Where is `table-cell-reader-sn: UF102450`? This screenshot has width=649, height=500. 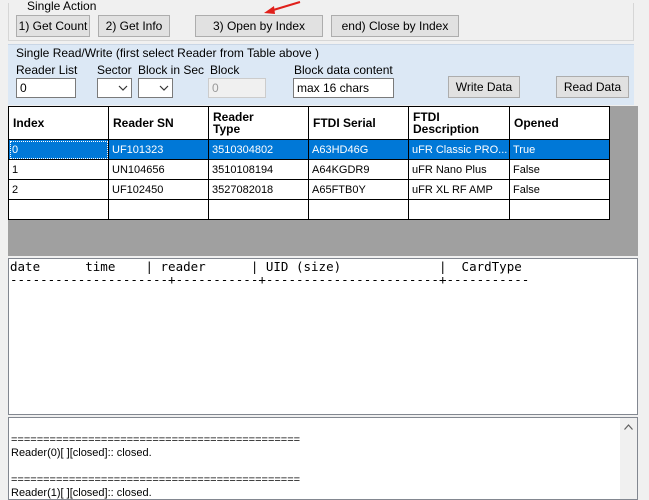
table-cell-reader-sn: UF102450 is located at coordinates (158, 189).